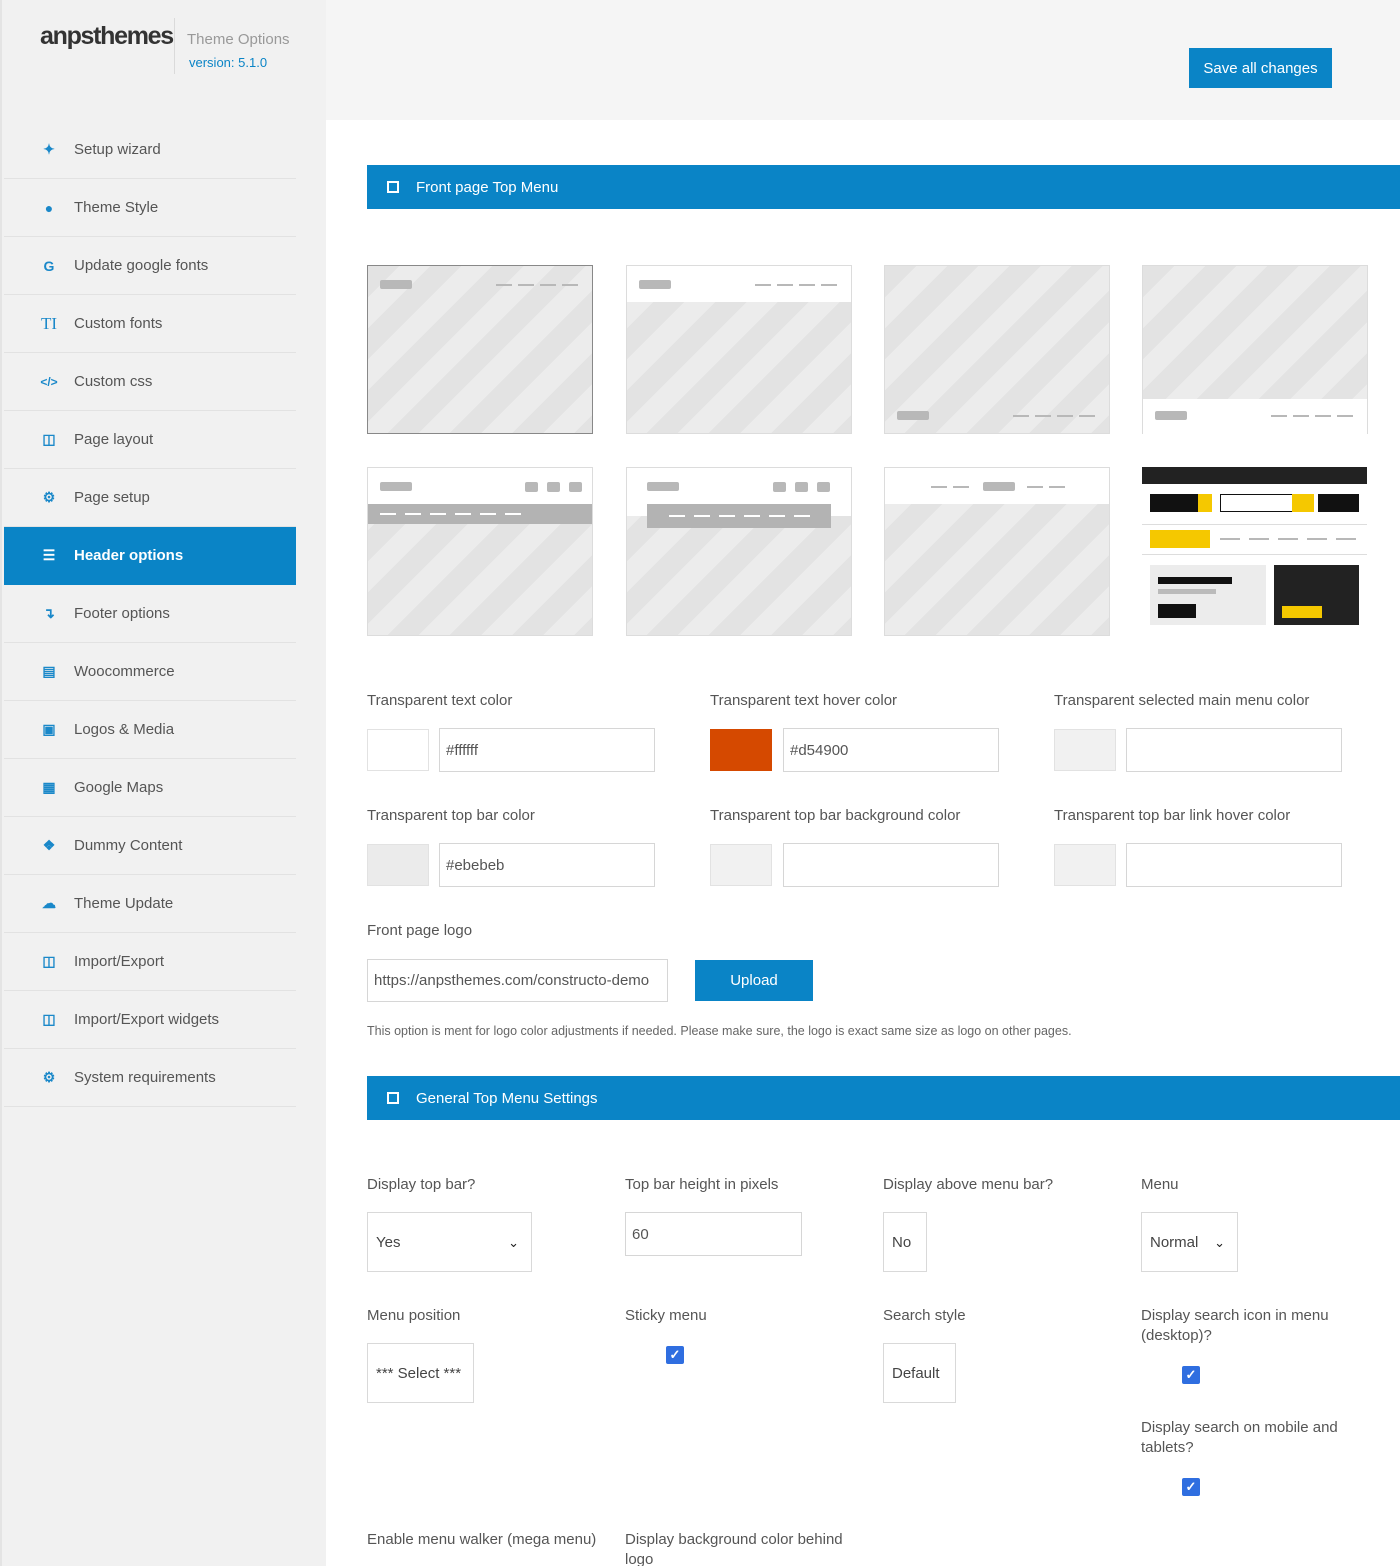 Image resolution: width=1400 pixels, height=1566 pixels. What do you see at coordinates (174, 46) in the screenshot?
I see `brand-divider` at bounding box center [174, 46].